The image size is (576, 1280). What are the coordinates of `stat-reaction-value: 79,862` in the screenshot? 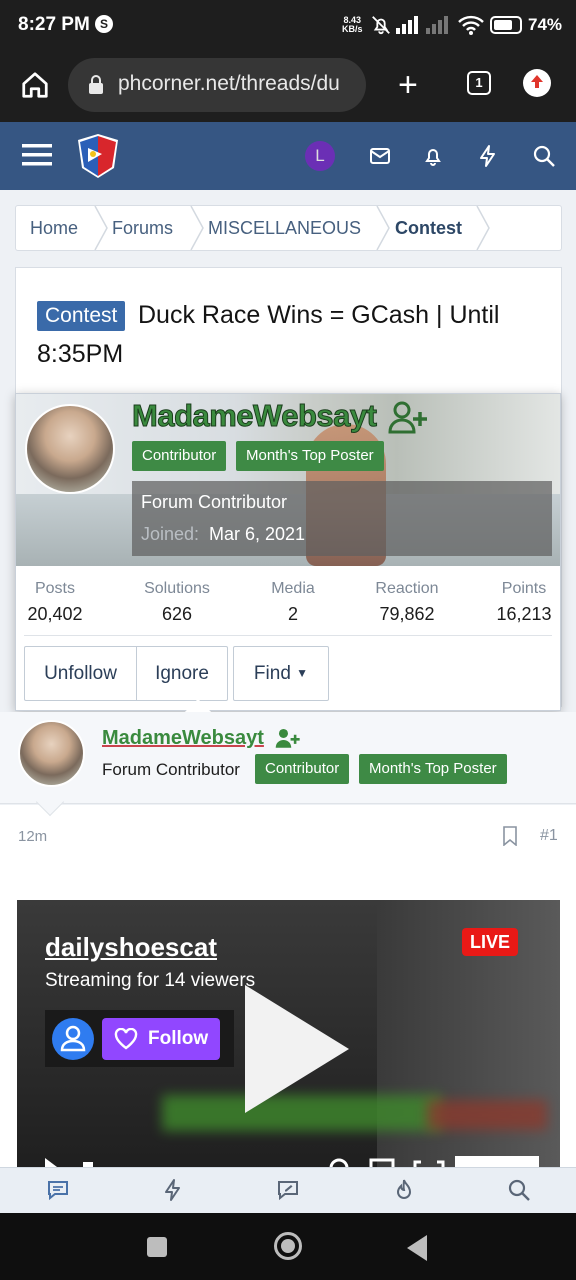 It's located at (407, 614).